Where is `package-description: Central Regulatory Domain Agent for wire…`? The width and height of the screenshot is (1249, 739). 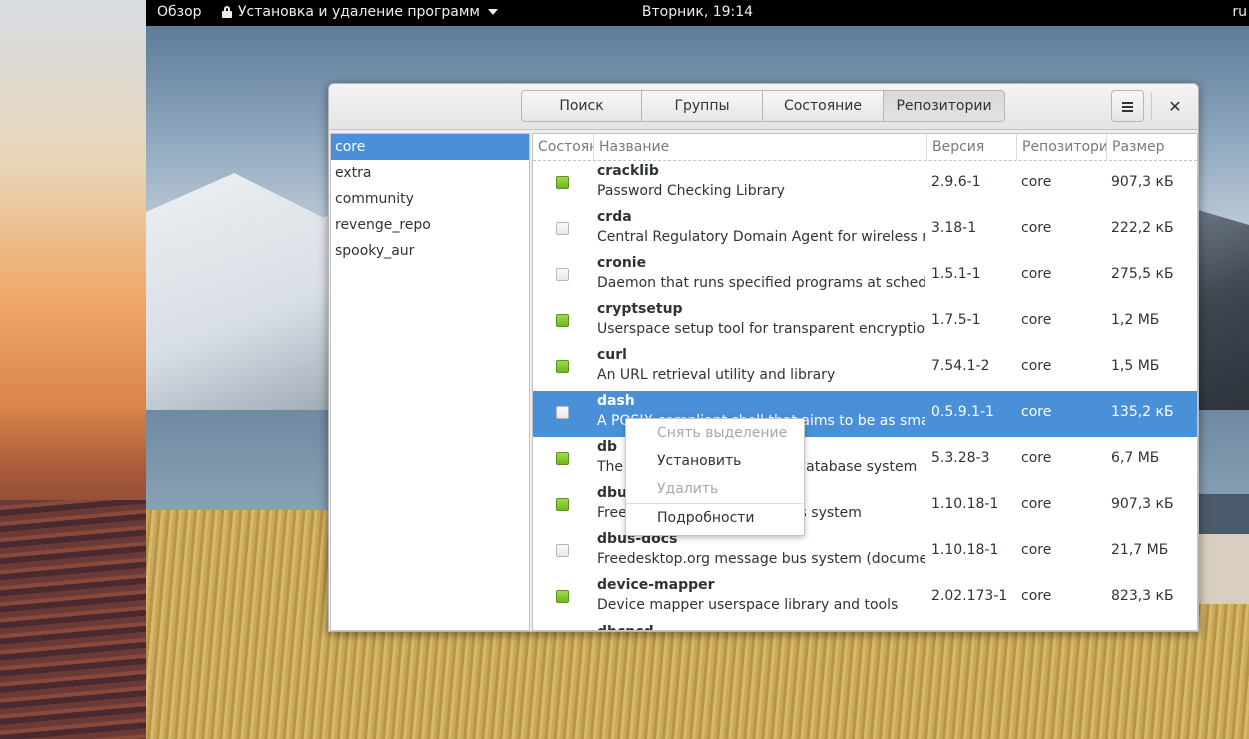
package-description: Central Regulatory Domain Agent for wire… is located at coordinates (761, 237).